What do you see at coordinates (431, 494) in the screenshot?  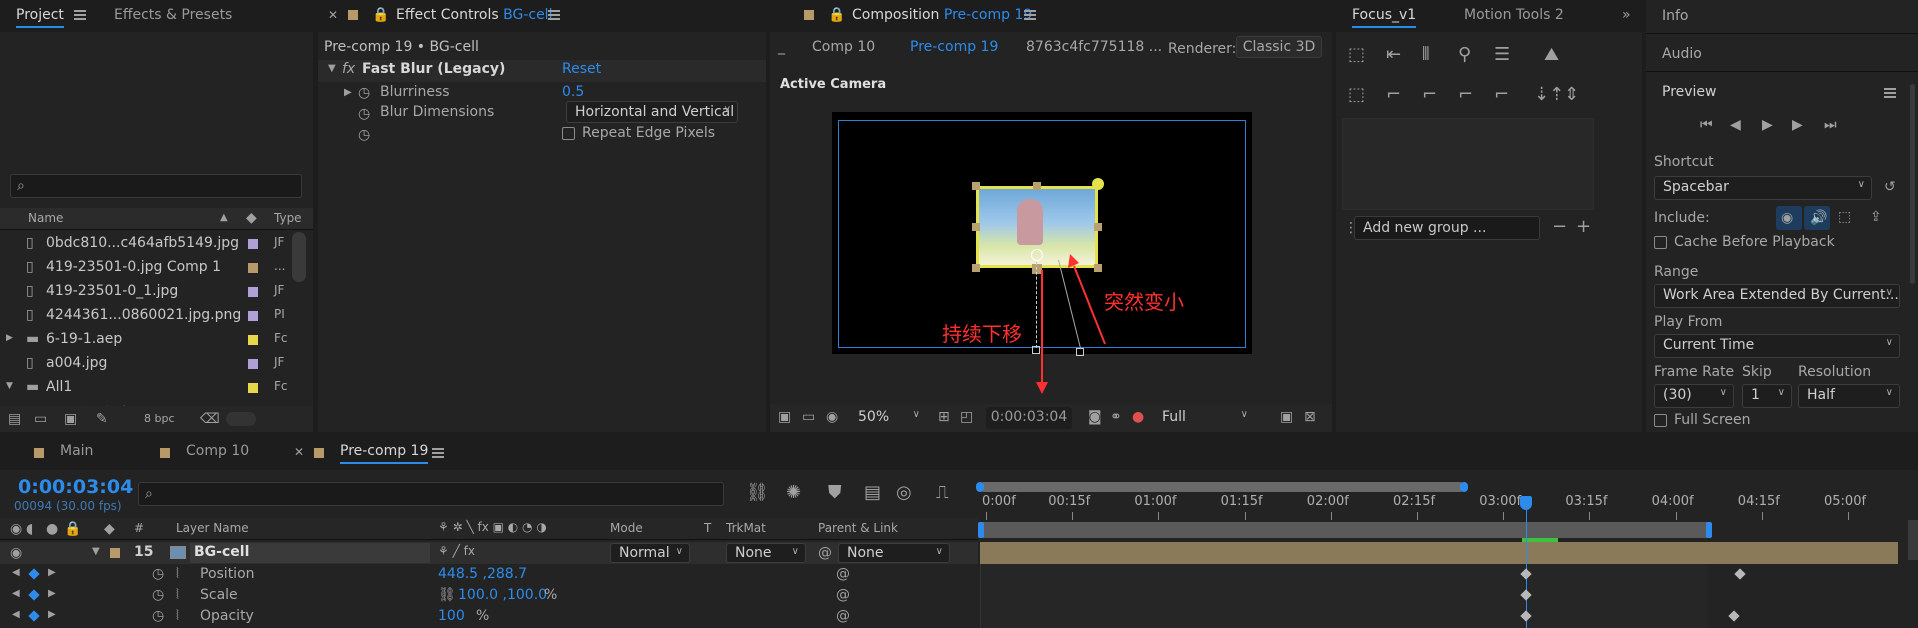 I see `timeline-search-input: ⌕` at bounding box center [431, 494].